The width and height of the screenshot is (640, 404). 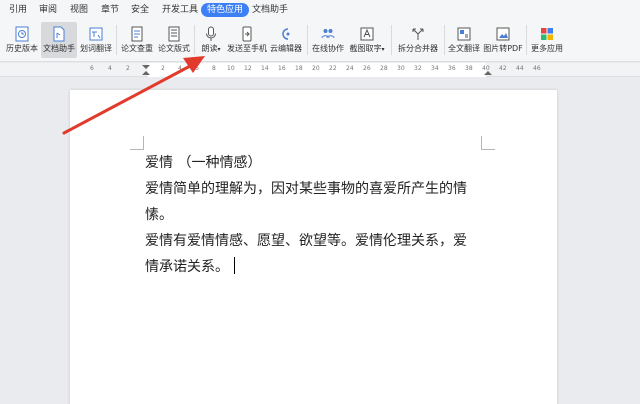 I want to click on more-apps-button: 更多应用, so click(x=547, y=40).